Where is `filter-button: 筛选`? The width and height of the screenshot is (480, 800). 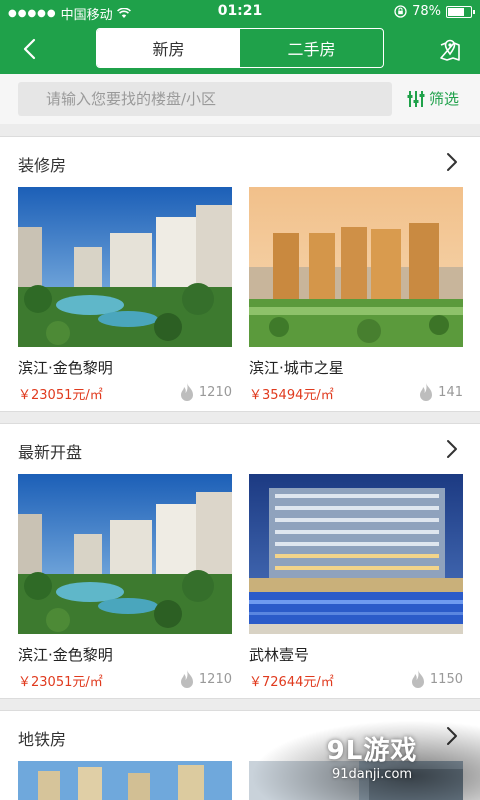
filter-button: 筛选 is located at coordinates (432, 98).